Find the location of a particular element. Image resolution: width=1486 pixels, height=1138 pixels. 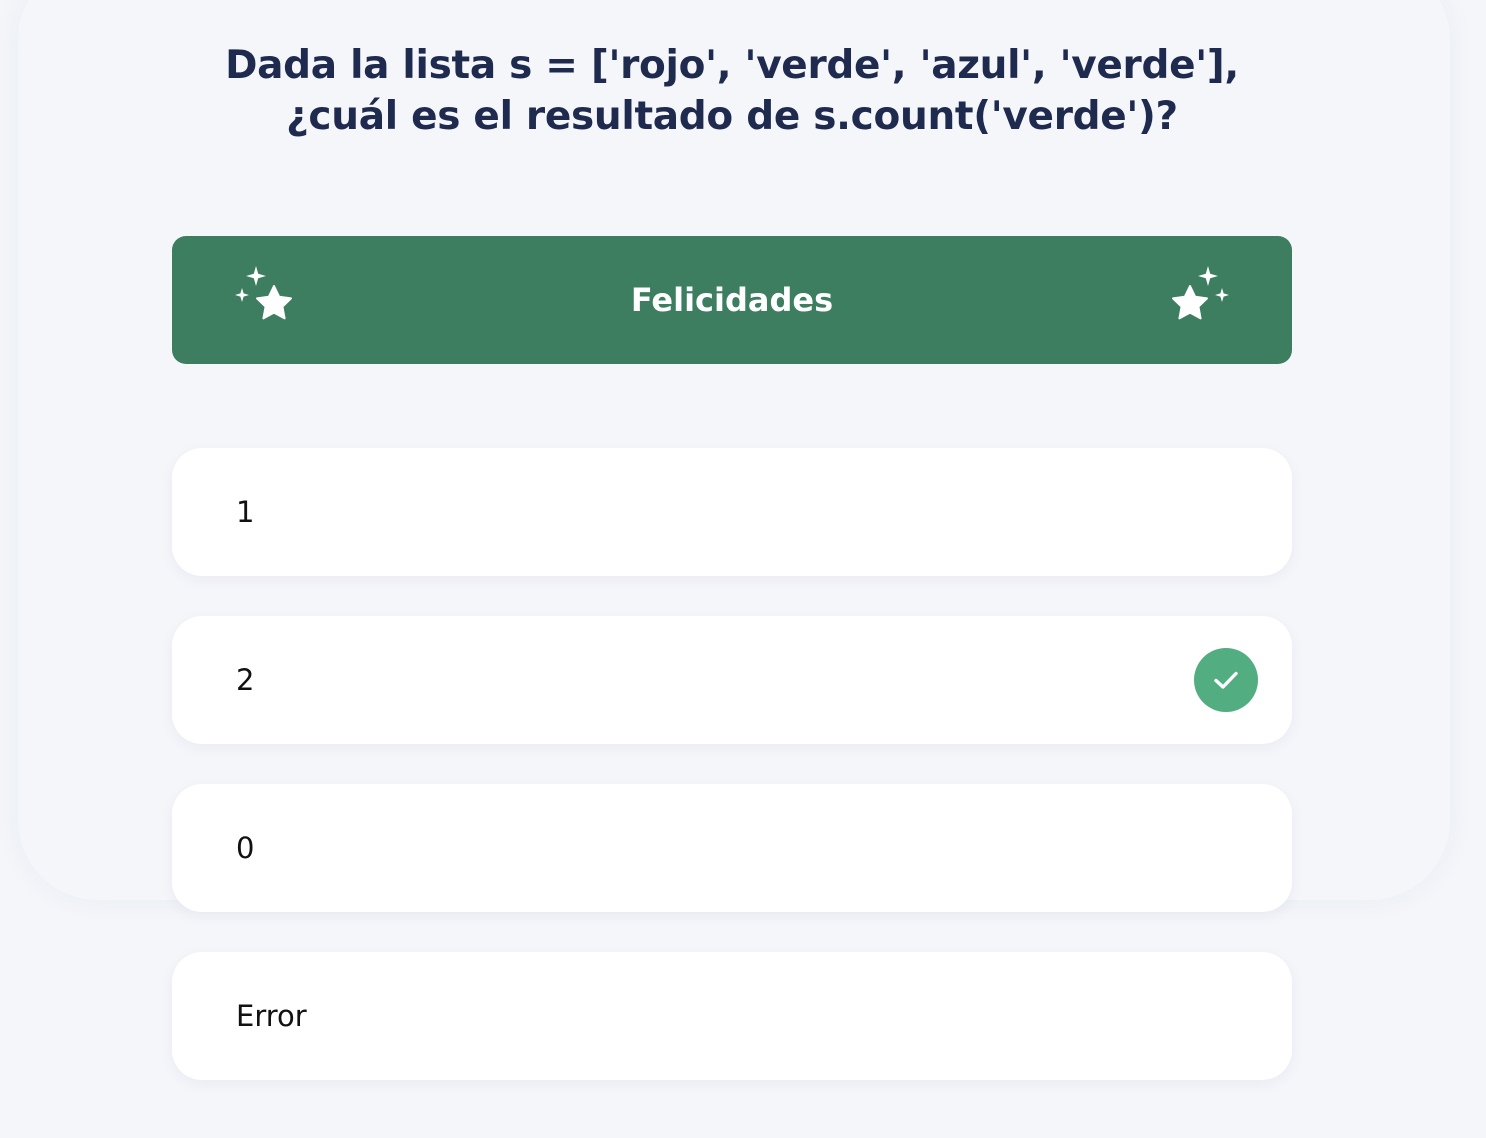

banner-title: Felicidades is located at coordinates (732, 300).